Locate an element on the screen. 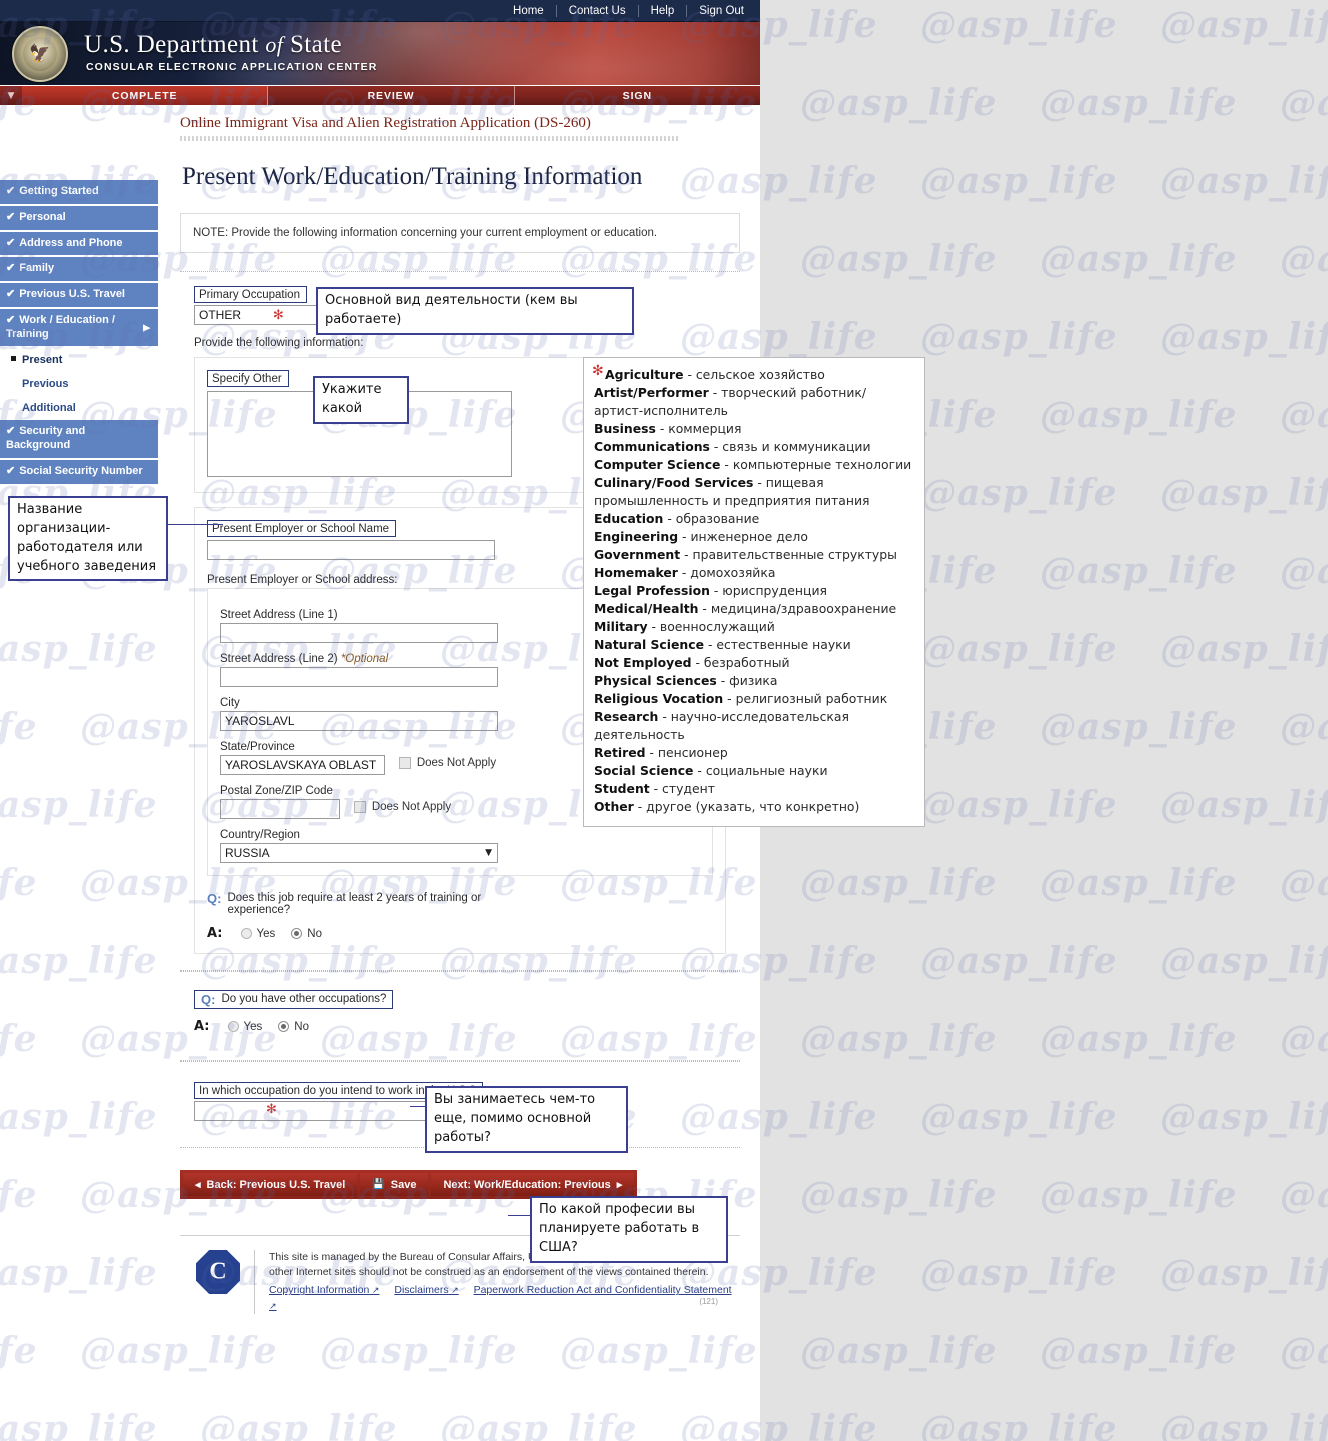 The height and width of the screenshot is (1441, 1328). sidebar-item-getting-started: ✔ Getting Started is located at coordinates (79, 192).